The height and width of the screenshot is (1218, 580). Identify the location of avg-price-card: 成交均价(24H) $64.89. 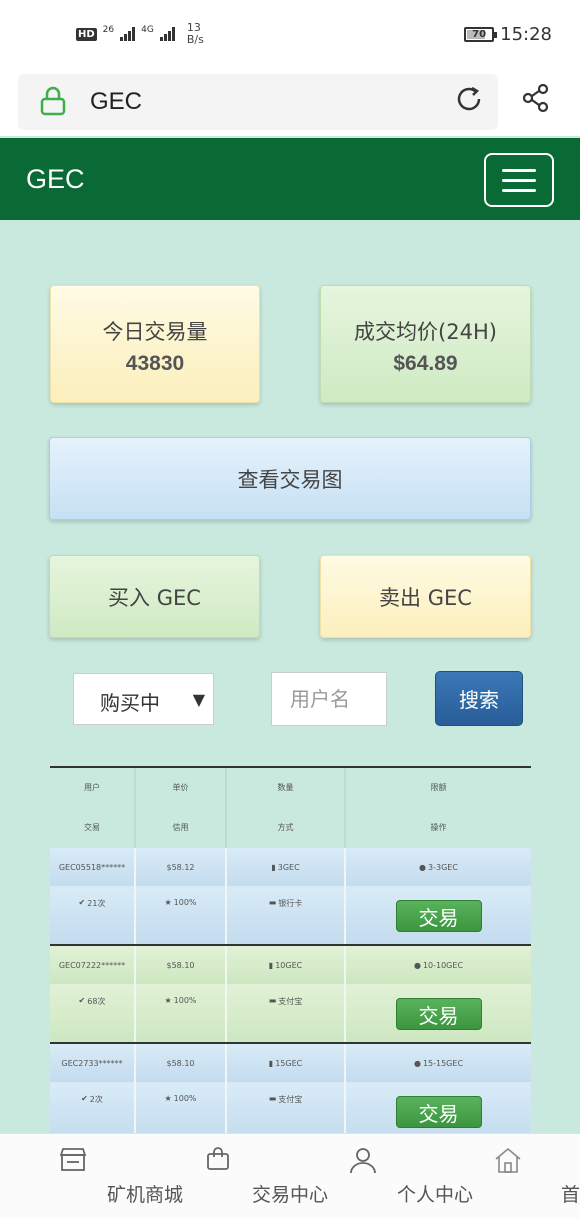
(425, 344).